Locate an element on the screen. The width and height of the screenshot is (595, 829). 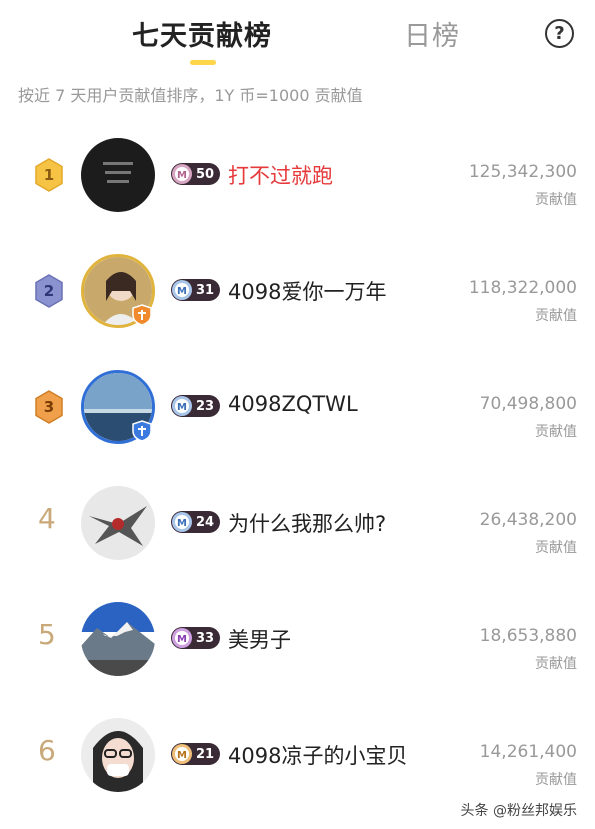
tab-seven-day: 七天贡献榜 is located at coordinates (202, 33).